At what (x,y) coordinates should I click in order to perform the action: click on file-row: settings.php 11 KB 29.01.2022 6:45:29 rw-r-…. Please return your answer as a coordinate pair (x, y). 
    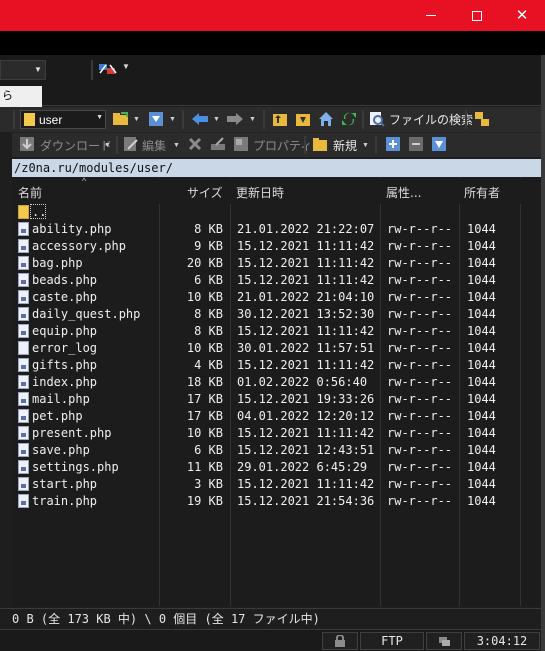
    Looking at the image, I should click on (276, 467).